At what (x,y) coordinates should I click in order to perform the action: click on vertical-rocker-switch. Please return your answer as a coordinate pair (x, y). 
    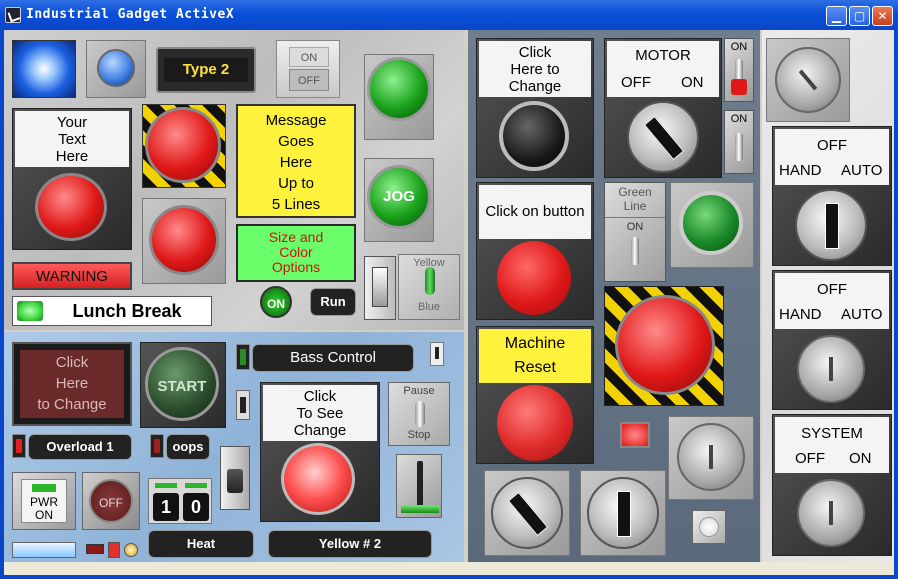
    Looking at the image, I should click on (380, 288).